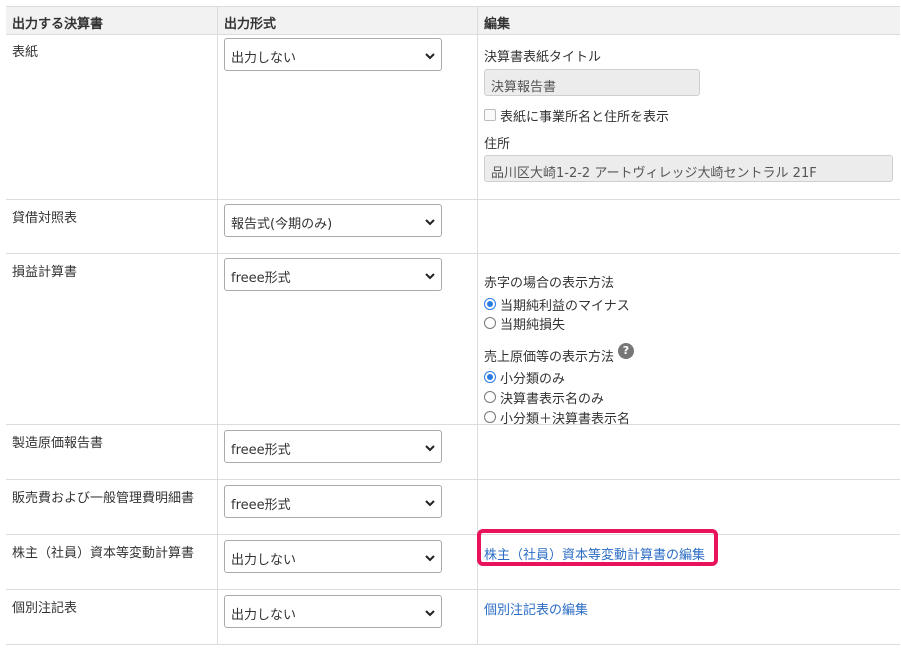 The width and height of the screenshot is (901, 650). Describe the element at coordinates (250, 24) in the screenshot. I see `header-format: 出力形式` at that location.